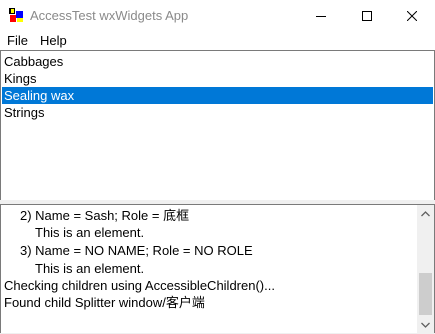  Describe the element at coordinates (217, 78) in the screenshot. I see `list-item-kings: Kings` at that location.